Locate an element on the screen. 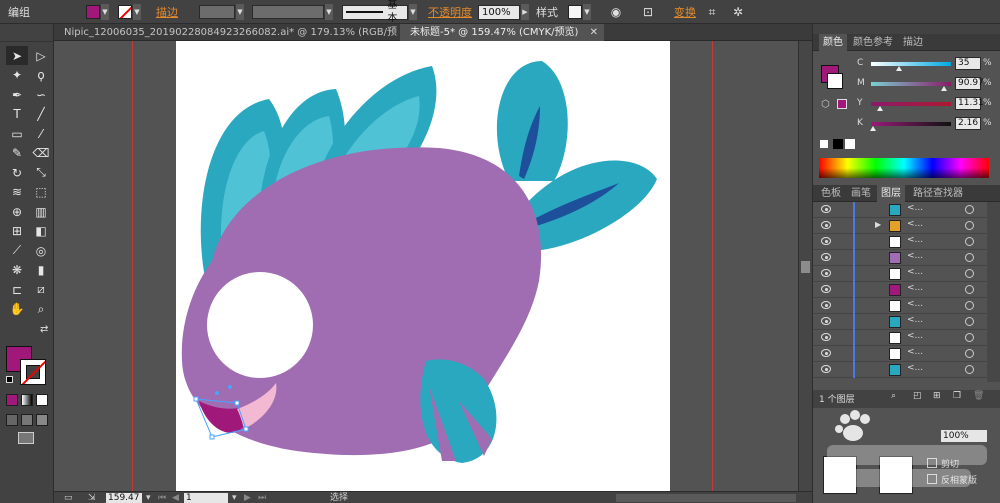  swap-colors-icon: ⇄ is located at coordinates (44, 329).